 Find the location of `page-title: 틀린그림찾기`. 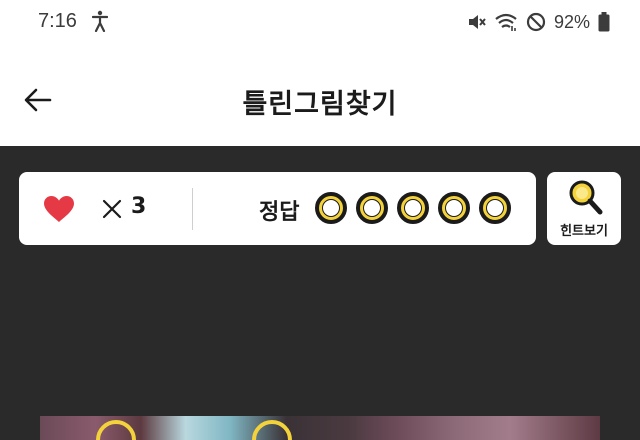

page-title: 틀린그림찾기 is located at coordinates (320, 104).